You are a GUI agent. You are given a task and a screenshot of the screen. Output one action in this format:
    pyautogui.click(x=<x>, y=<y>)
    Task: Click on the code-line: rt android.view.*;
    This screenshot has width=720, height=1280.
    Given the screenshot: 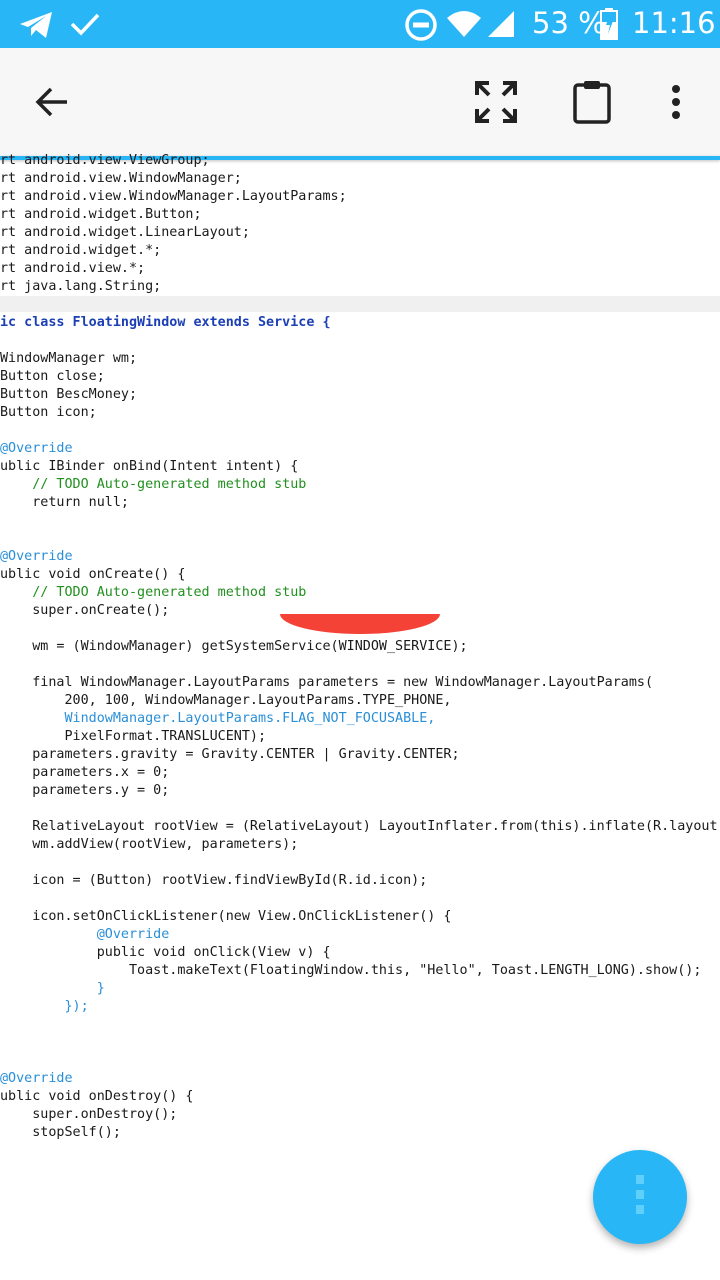 What is the action you would take?
    pyautogui.click(x=73, y=268)
    